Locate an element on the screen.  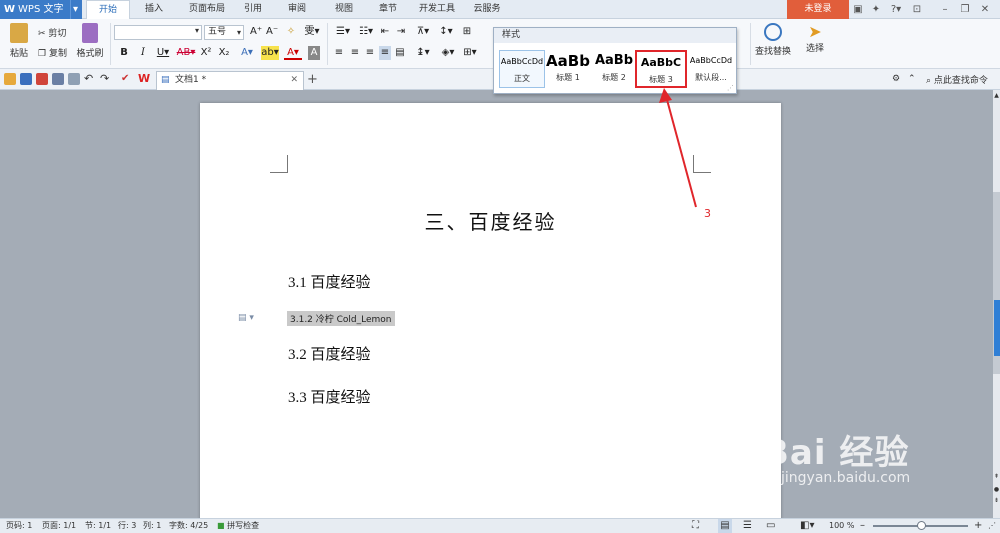
zoom-in-icon: + is located at coordinates (978, 526).